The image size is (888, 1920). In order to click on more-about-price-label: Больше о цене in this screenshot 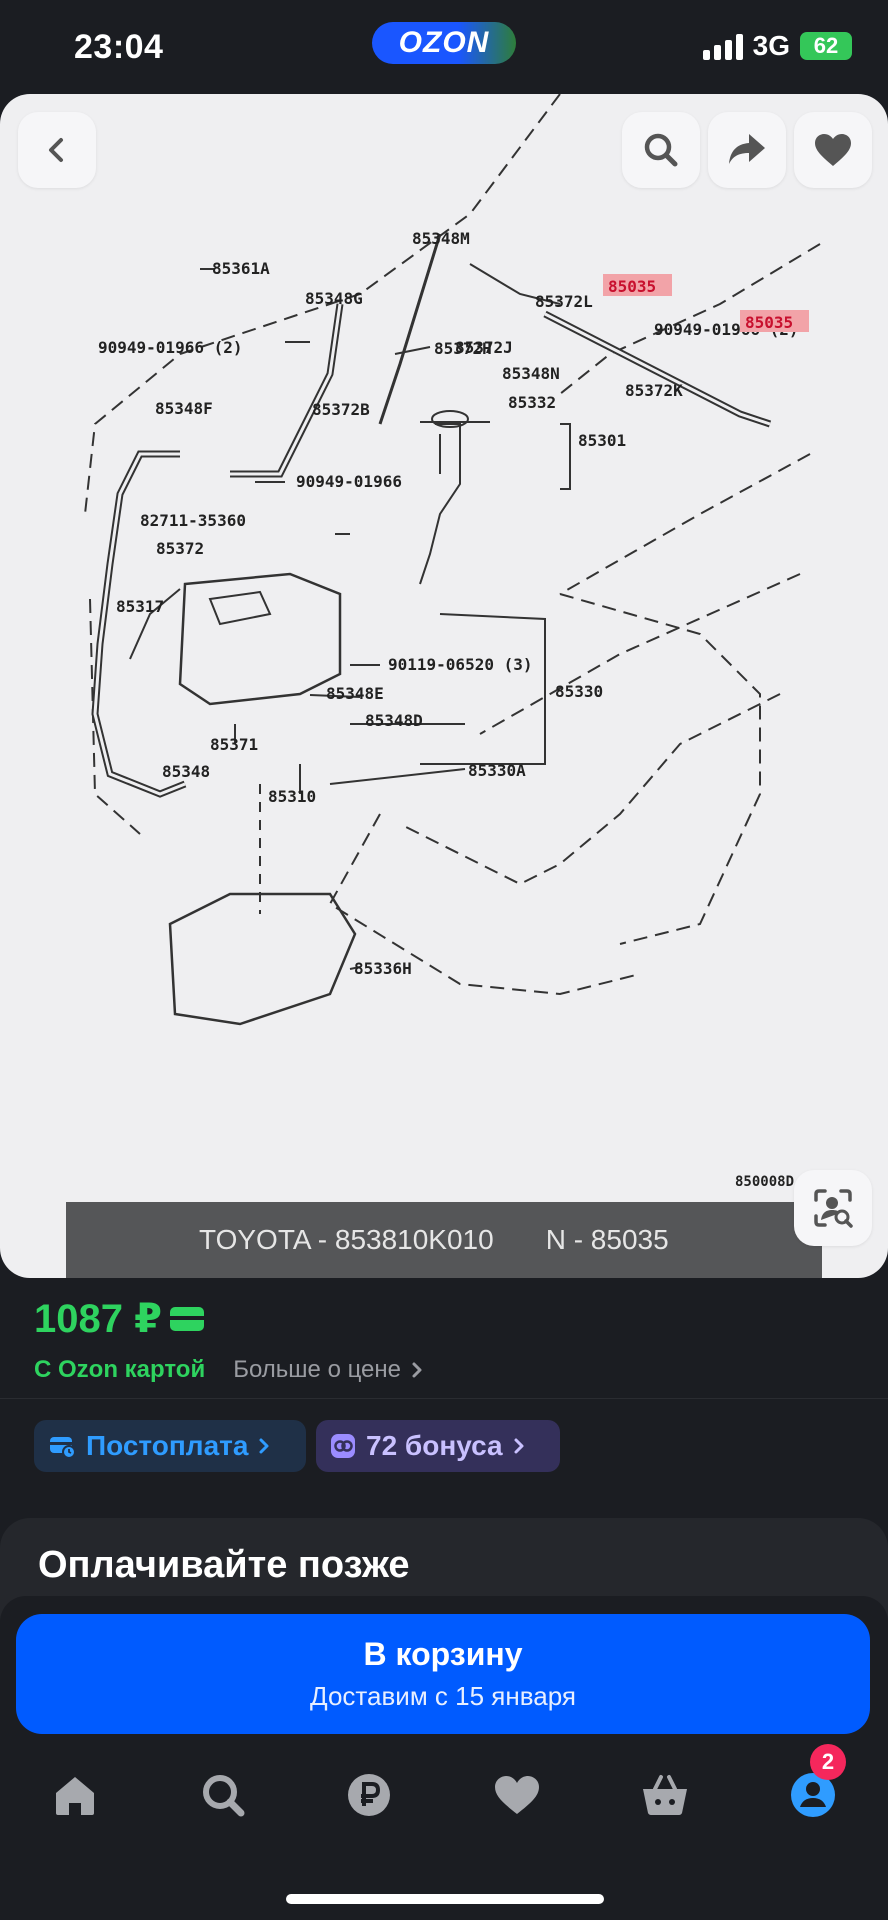, I will do `click(317, 1369)`.